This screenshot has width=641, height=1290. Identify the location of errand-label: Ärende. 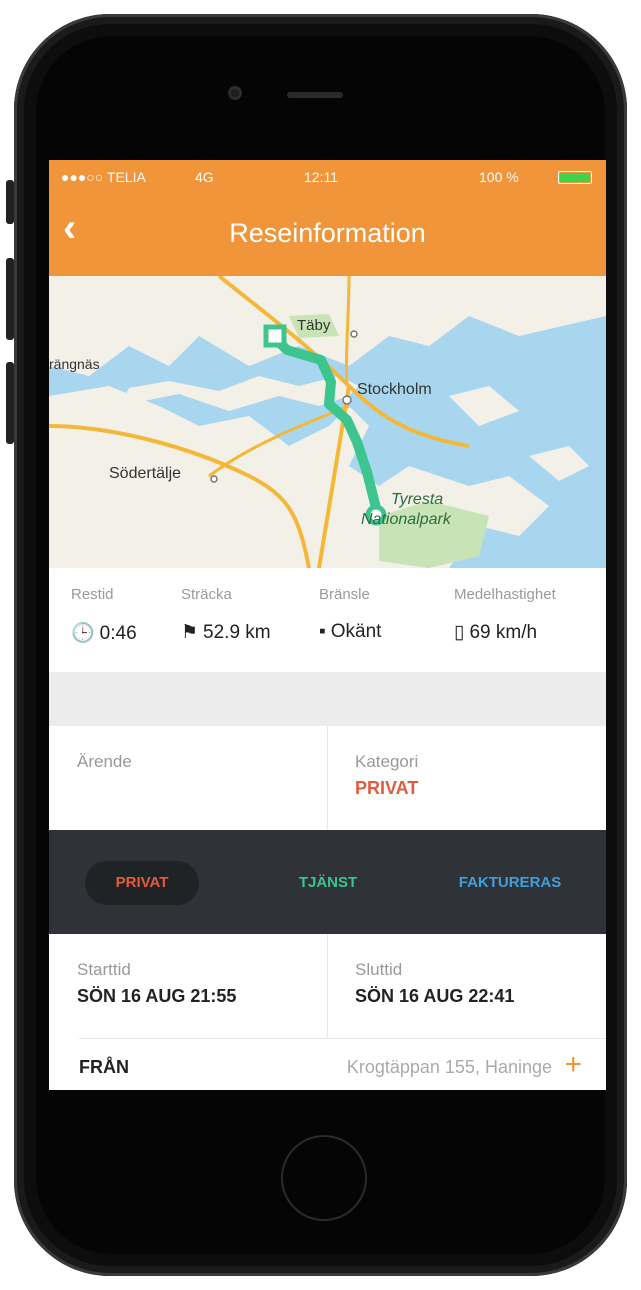
(104, 761).